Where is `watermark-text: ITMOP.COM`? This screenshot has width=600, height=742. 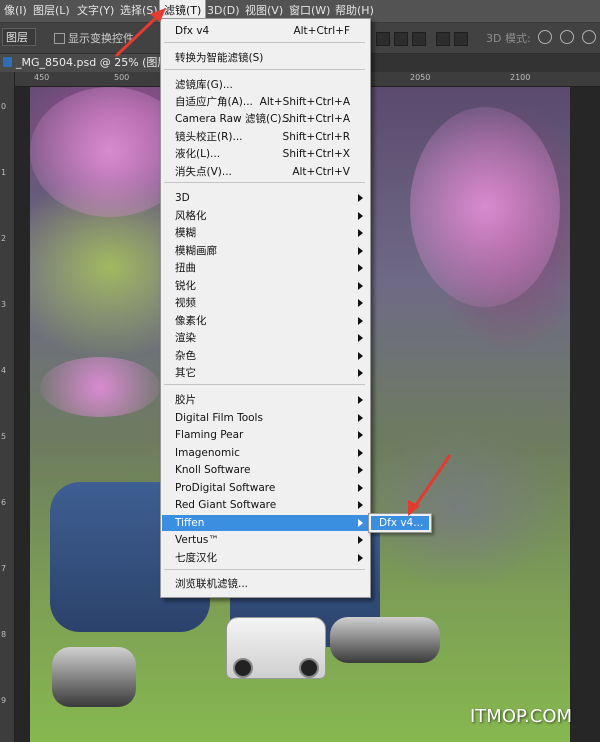
watermark-text: ITMOP.COM is located at coordinates (521, 716).